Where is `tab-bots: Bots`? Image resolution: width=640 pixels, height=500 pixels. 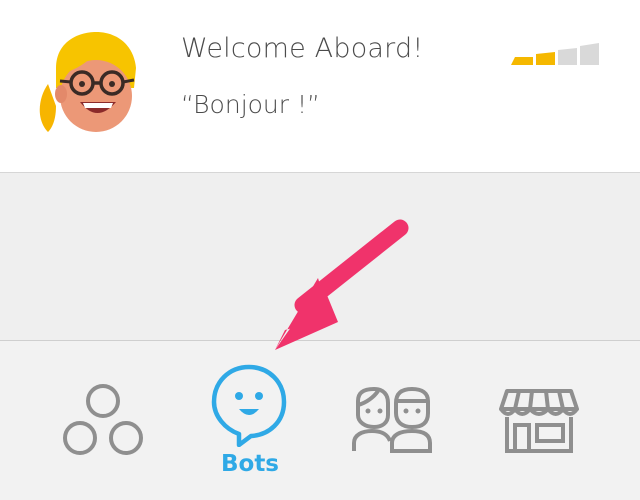
tab-bots: Bots is located at coordinates (250, 420).